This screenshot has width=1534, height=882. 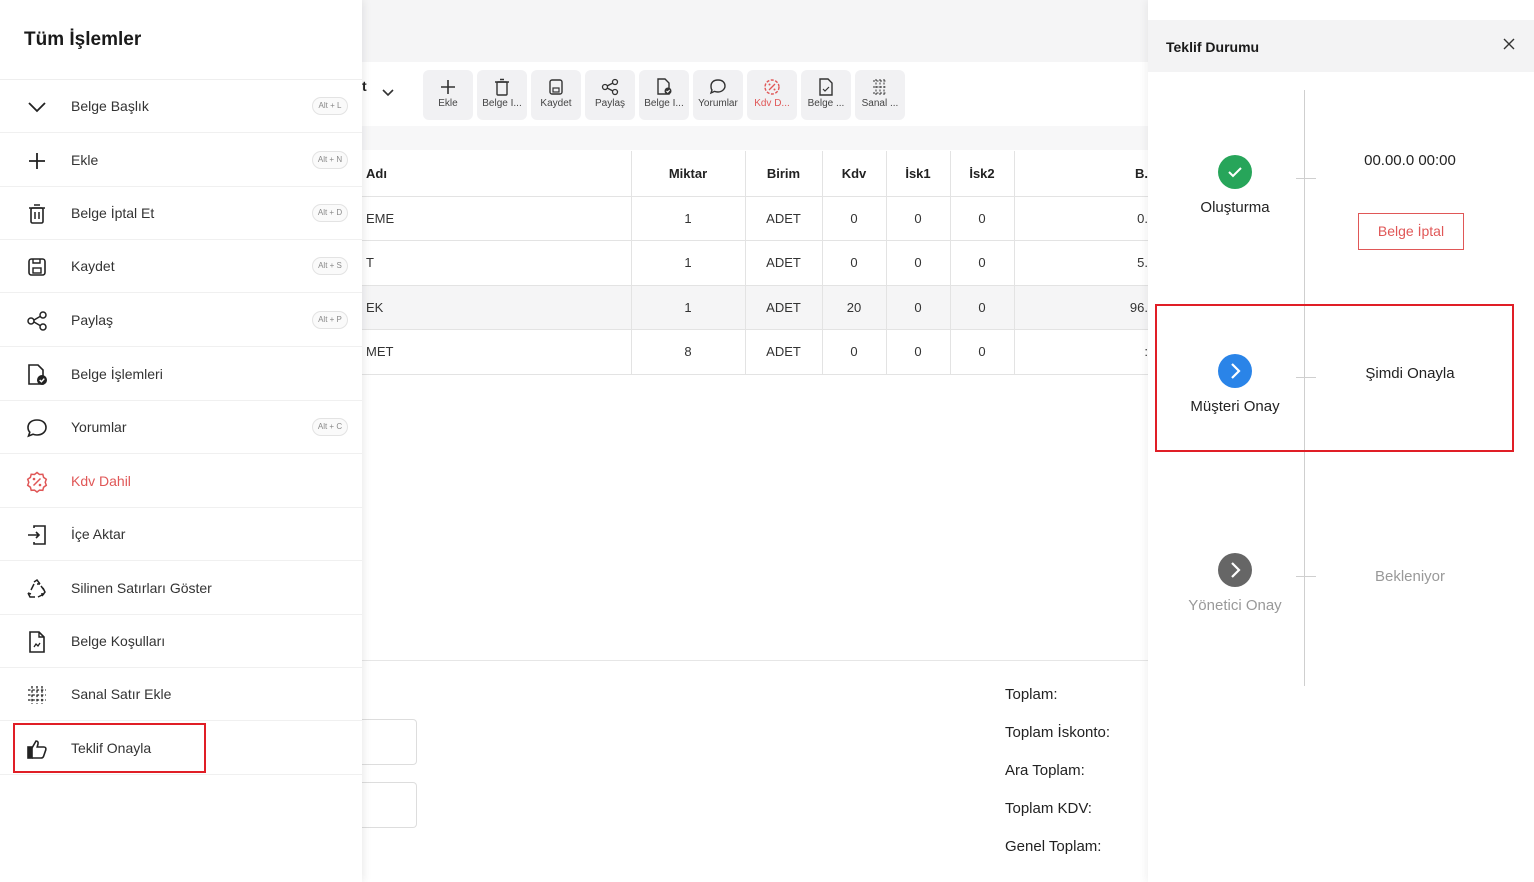 I want to click on step-created-label: Oluşturma, so click(x=1235, y=207).